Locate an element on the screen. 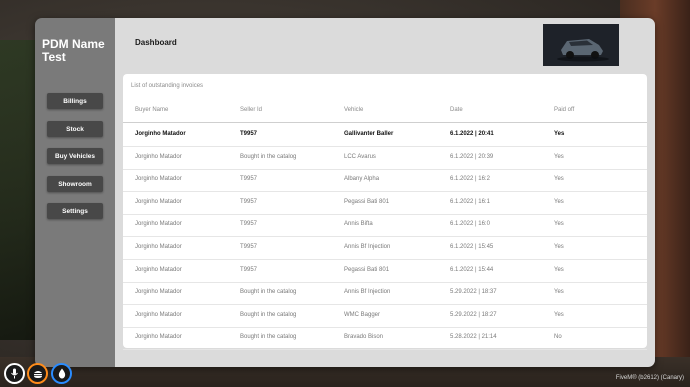 The width and height of the screenshot is (690, 387). voice-indicator is located at coordinates (14, 373).